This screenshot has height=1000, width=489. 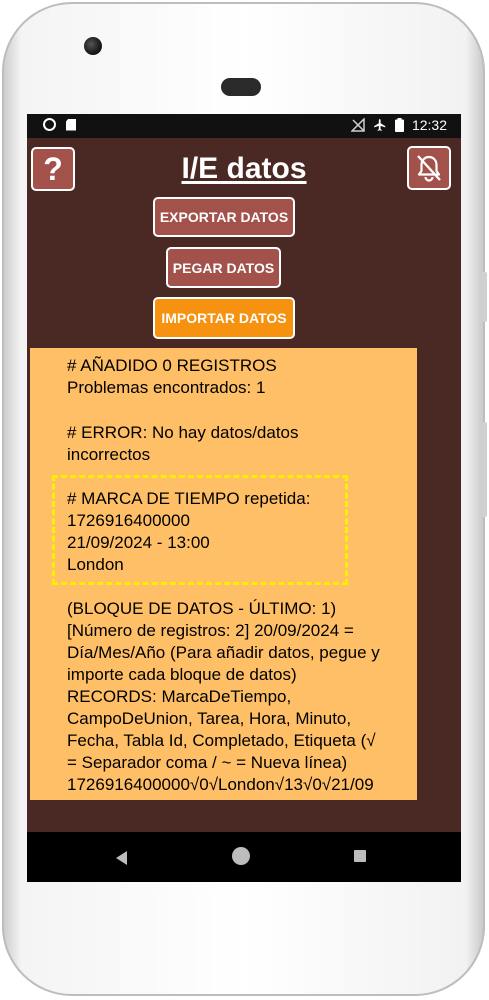 What do you see at coordinates (172, 365) in the screenshot?
I see `result-line: # AÑADIDO 0 REGISTROS` at bounding box center [172, 365].